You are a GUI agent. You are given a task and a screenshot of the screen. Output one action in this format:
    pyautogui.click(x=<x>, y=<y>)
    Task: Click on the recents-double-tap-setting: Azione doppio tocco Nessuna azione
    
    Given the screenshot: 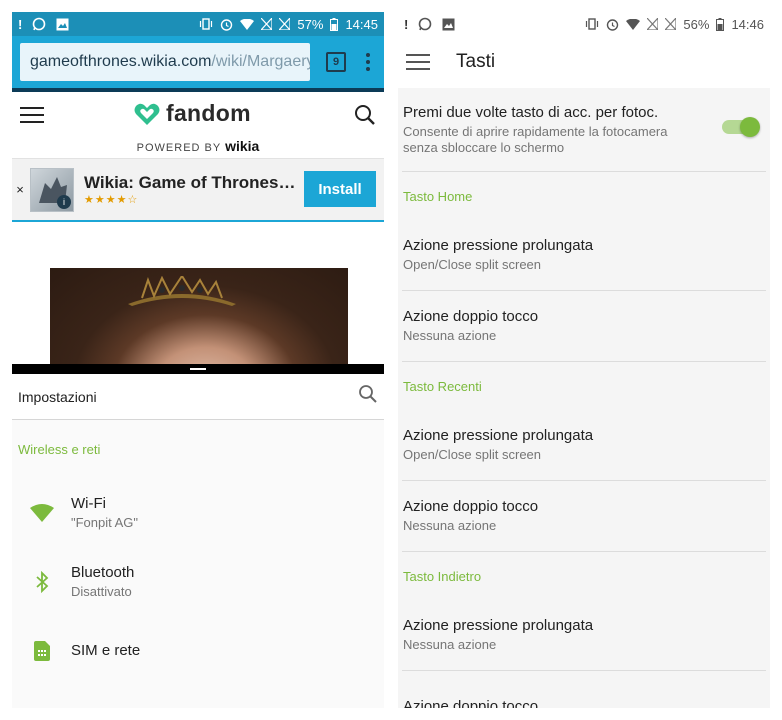 What is the action you would take?
    pyautogui.click(x=584, y=516)
    